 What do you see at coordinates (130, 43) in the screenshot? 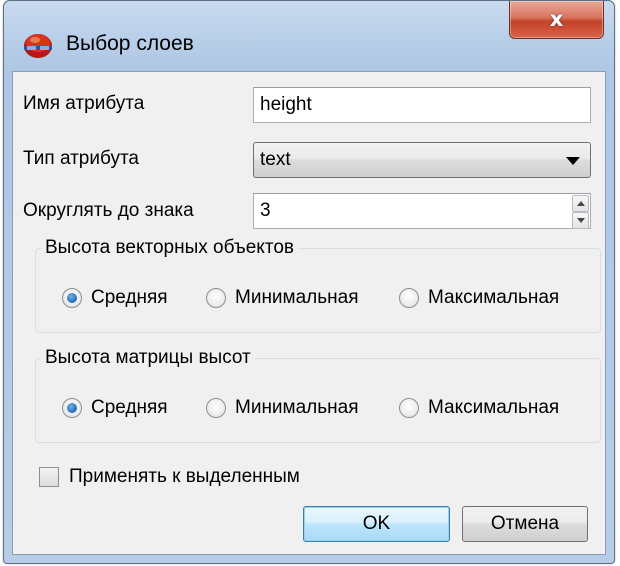
I see `window-title: Выбор слоев` at bounding box center [130, 43].